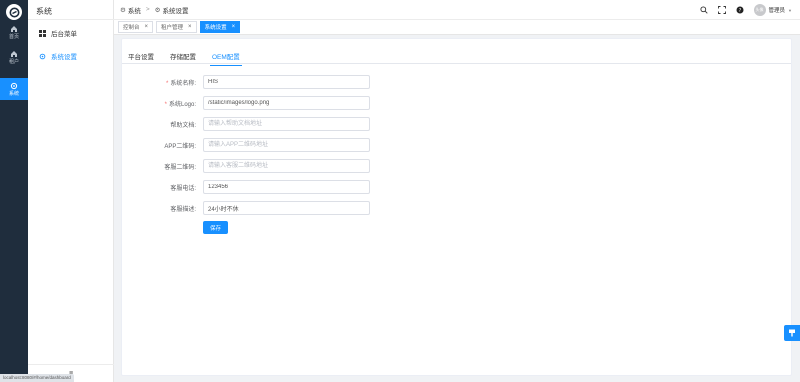  What do you see at coordinates (286, 208) in the screenshot?
I see `service-desc-input` at bounding box center [286, 208].